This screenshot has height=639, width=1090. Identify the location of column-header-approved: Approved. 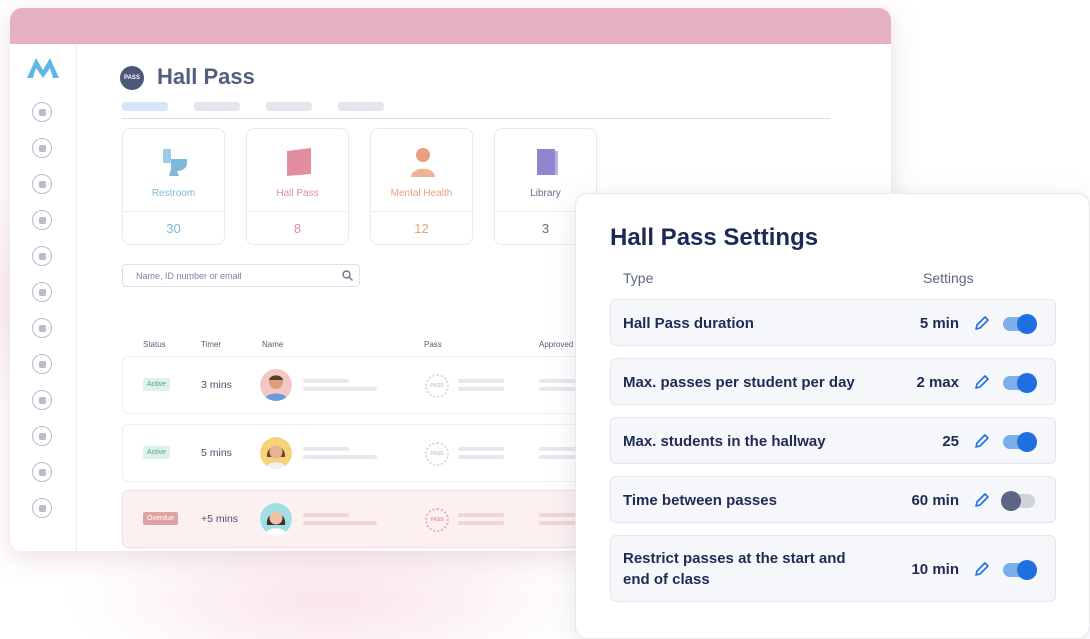
(556, 344).